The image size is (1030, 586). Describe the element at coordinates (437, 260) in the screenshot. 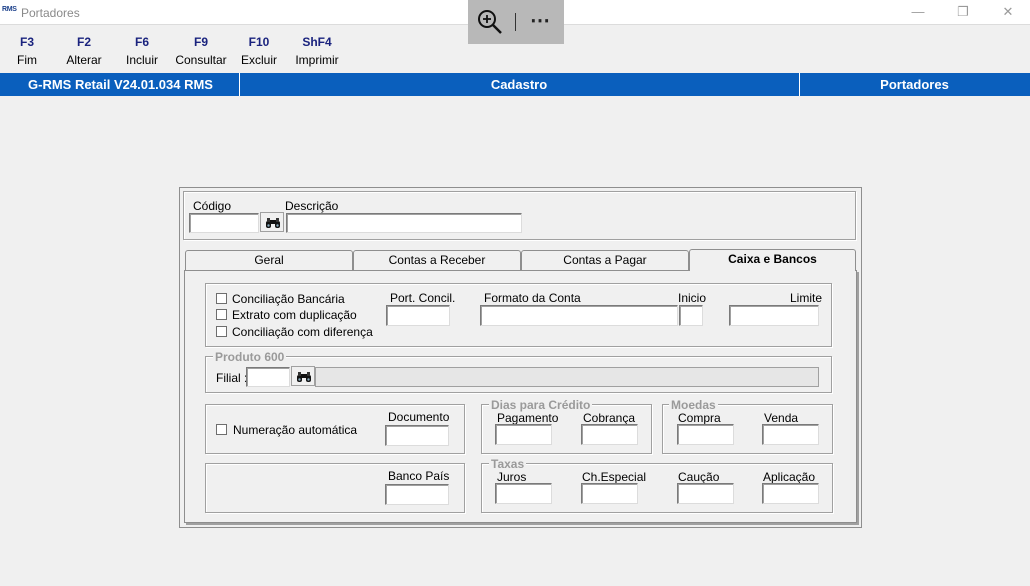

I see `tab-contas-a-receber: Contas a Receber` at that location.